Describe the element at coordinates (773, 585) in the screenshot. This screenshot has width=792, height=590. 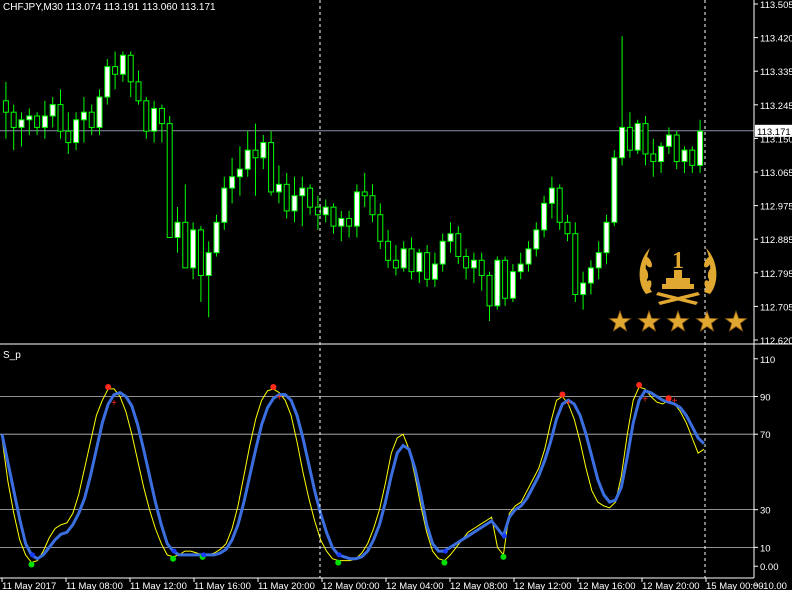
I see `indicator-tick-label: -10.00` at that location.